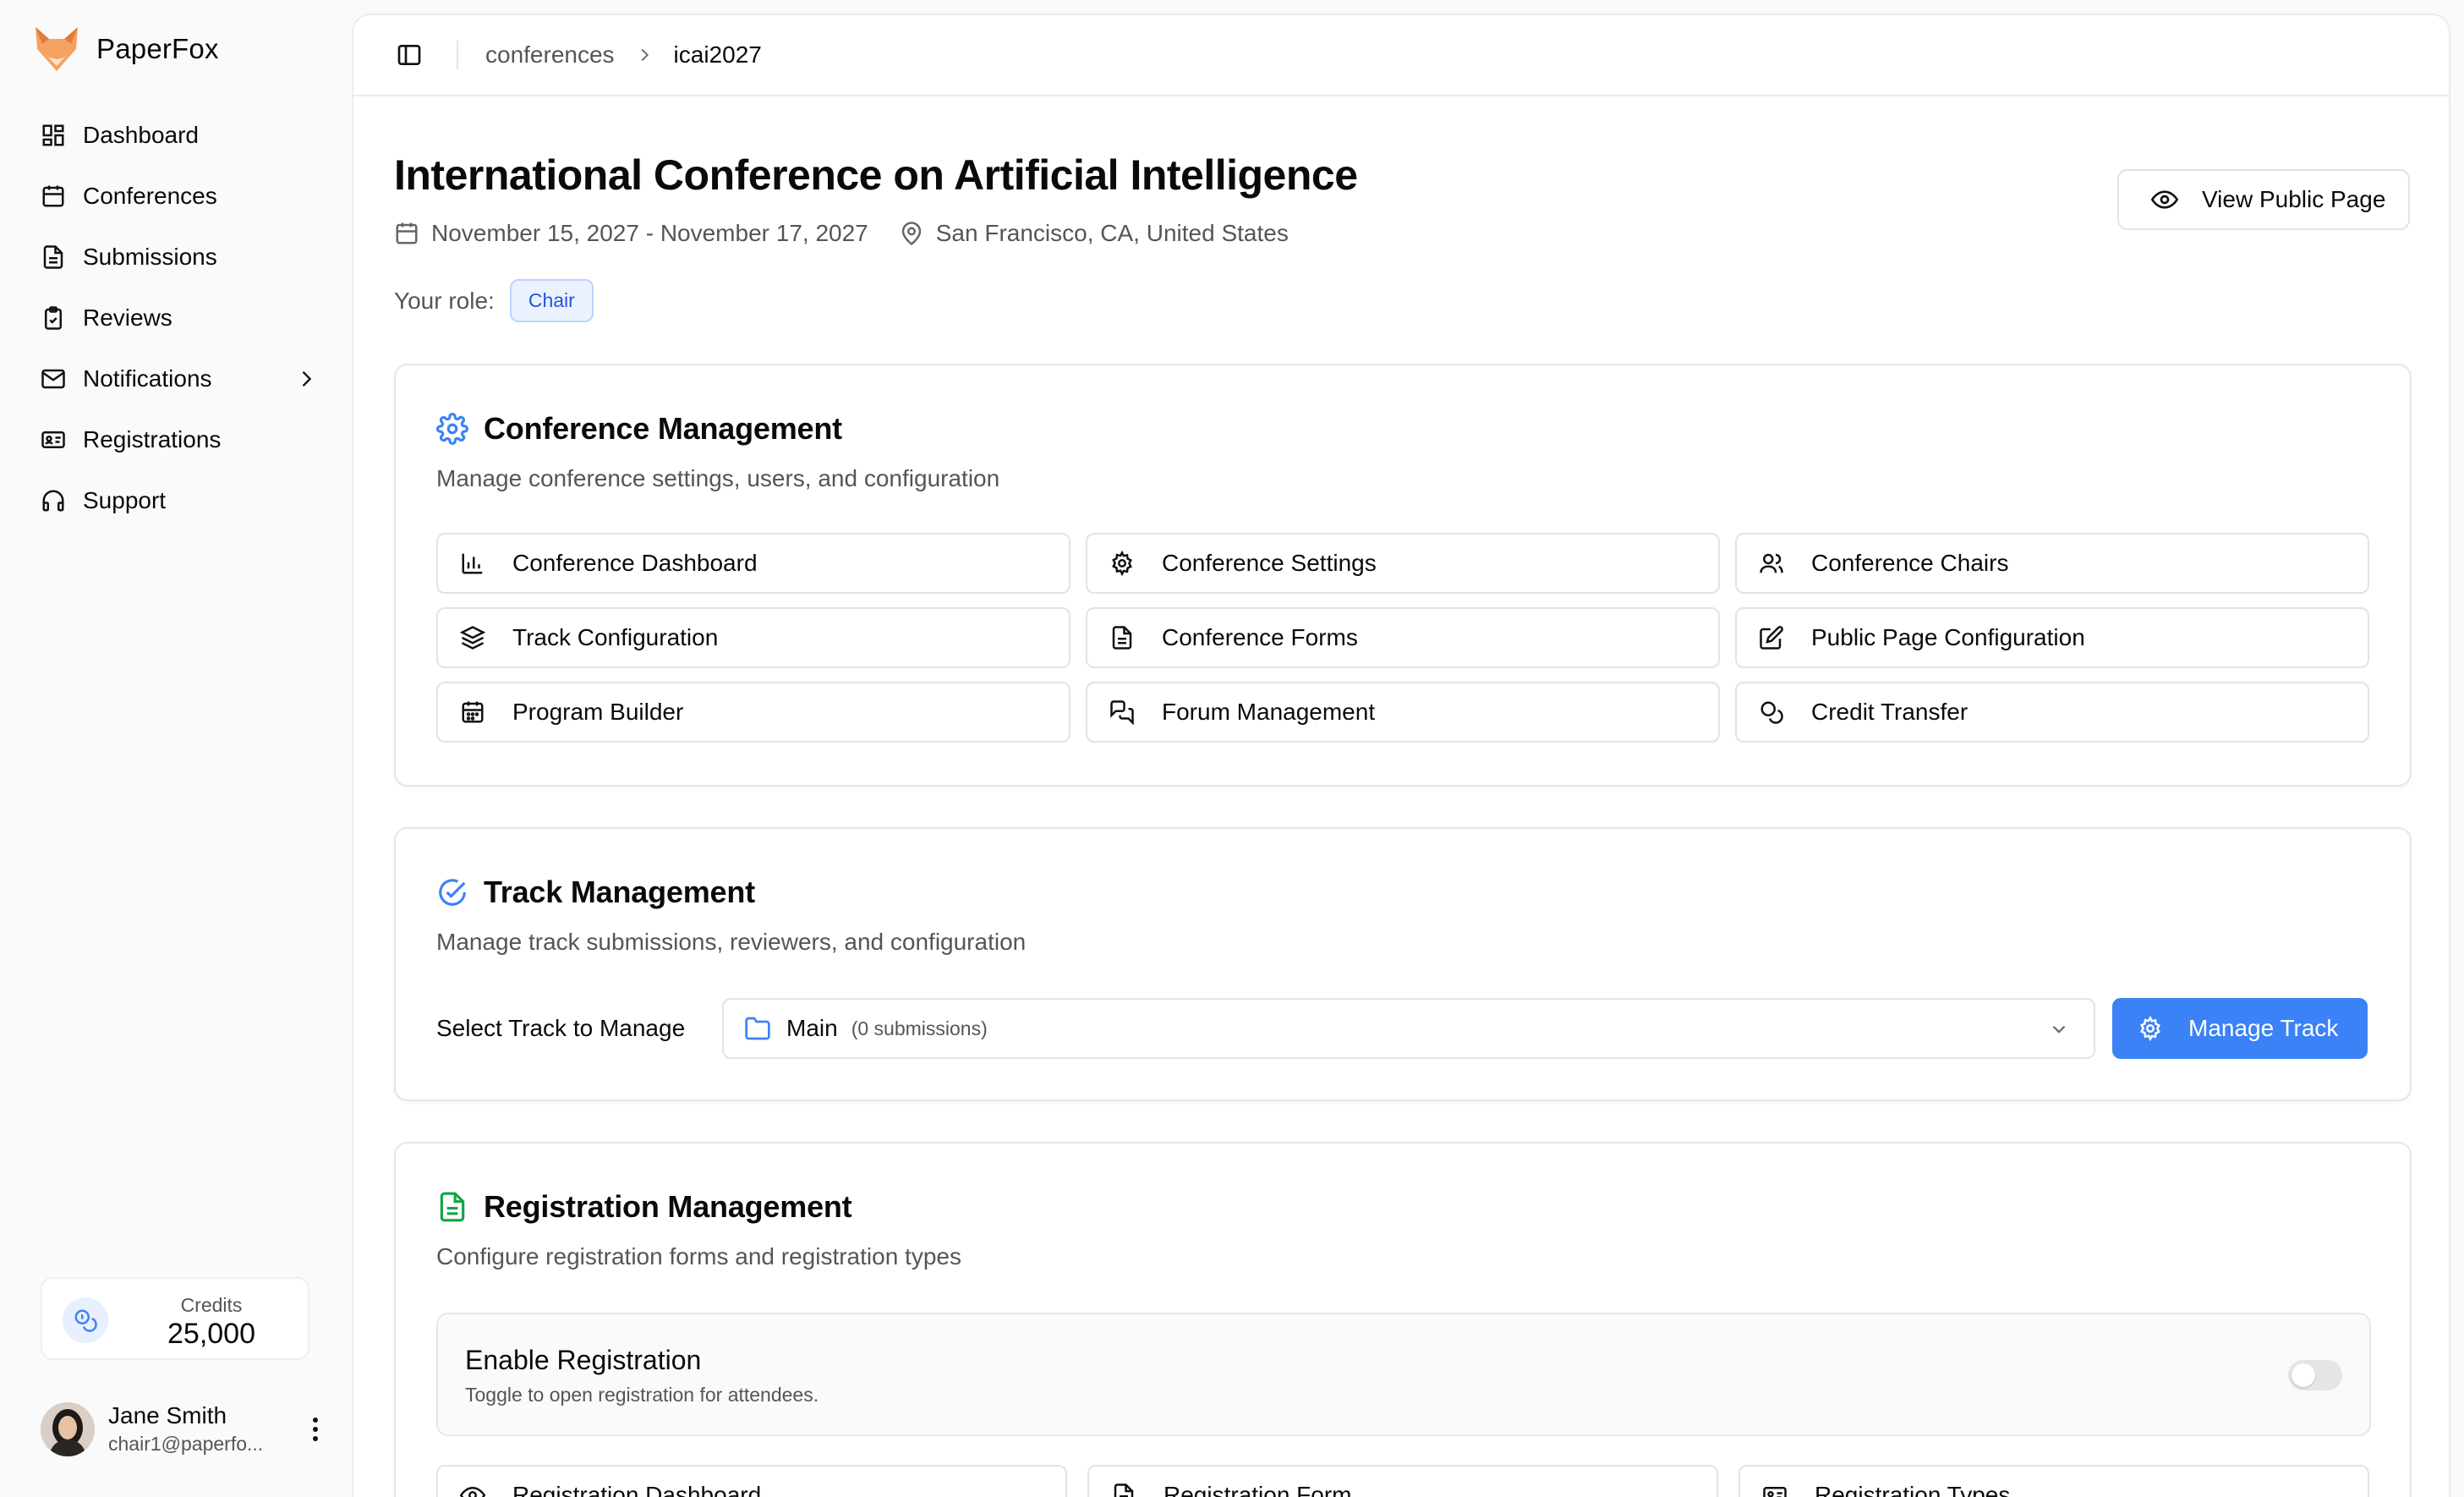 This screenshot has height=1497, width=2464. What do you see at coordinates (53, 379) in the screenshot?
I see `mail-icon` at bounding box center [53, 379].